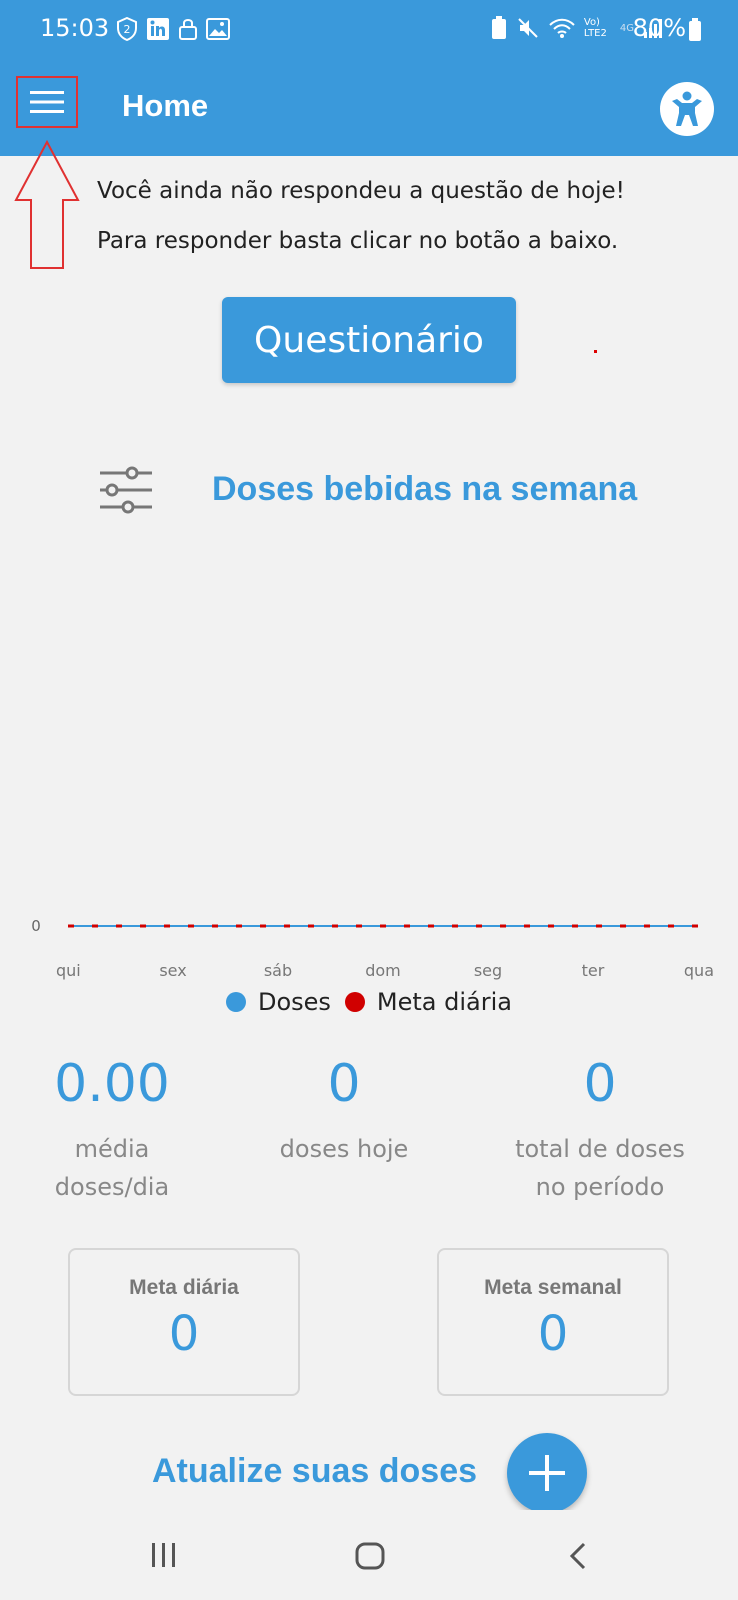  I want to click on stat-average-label: média doses/dia, so click(112, 1168).